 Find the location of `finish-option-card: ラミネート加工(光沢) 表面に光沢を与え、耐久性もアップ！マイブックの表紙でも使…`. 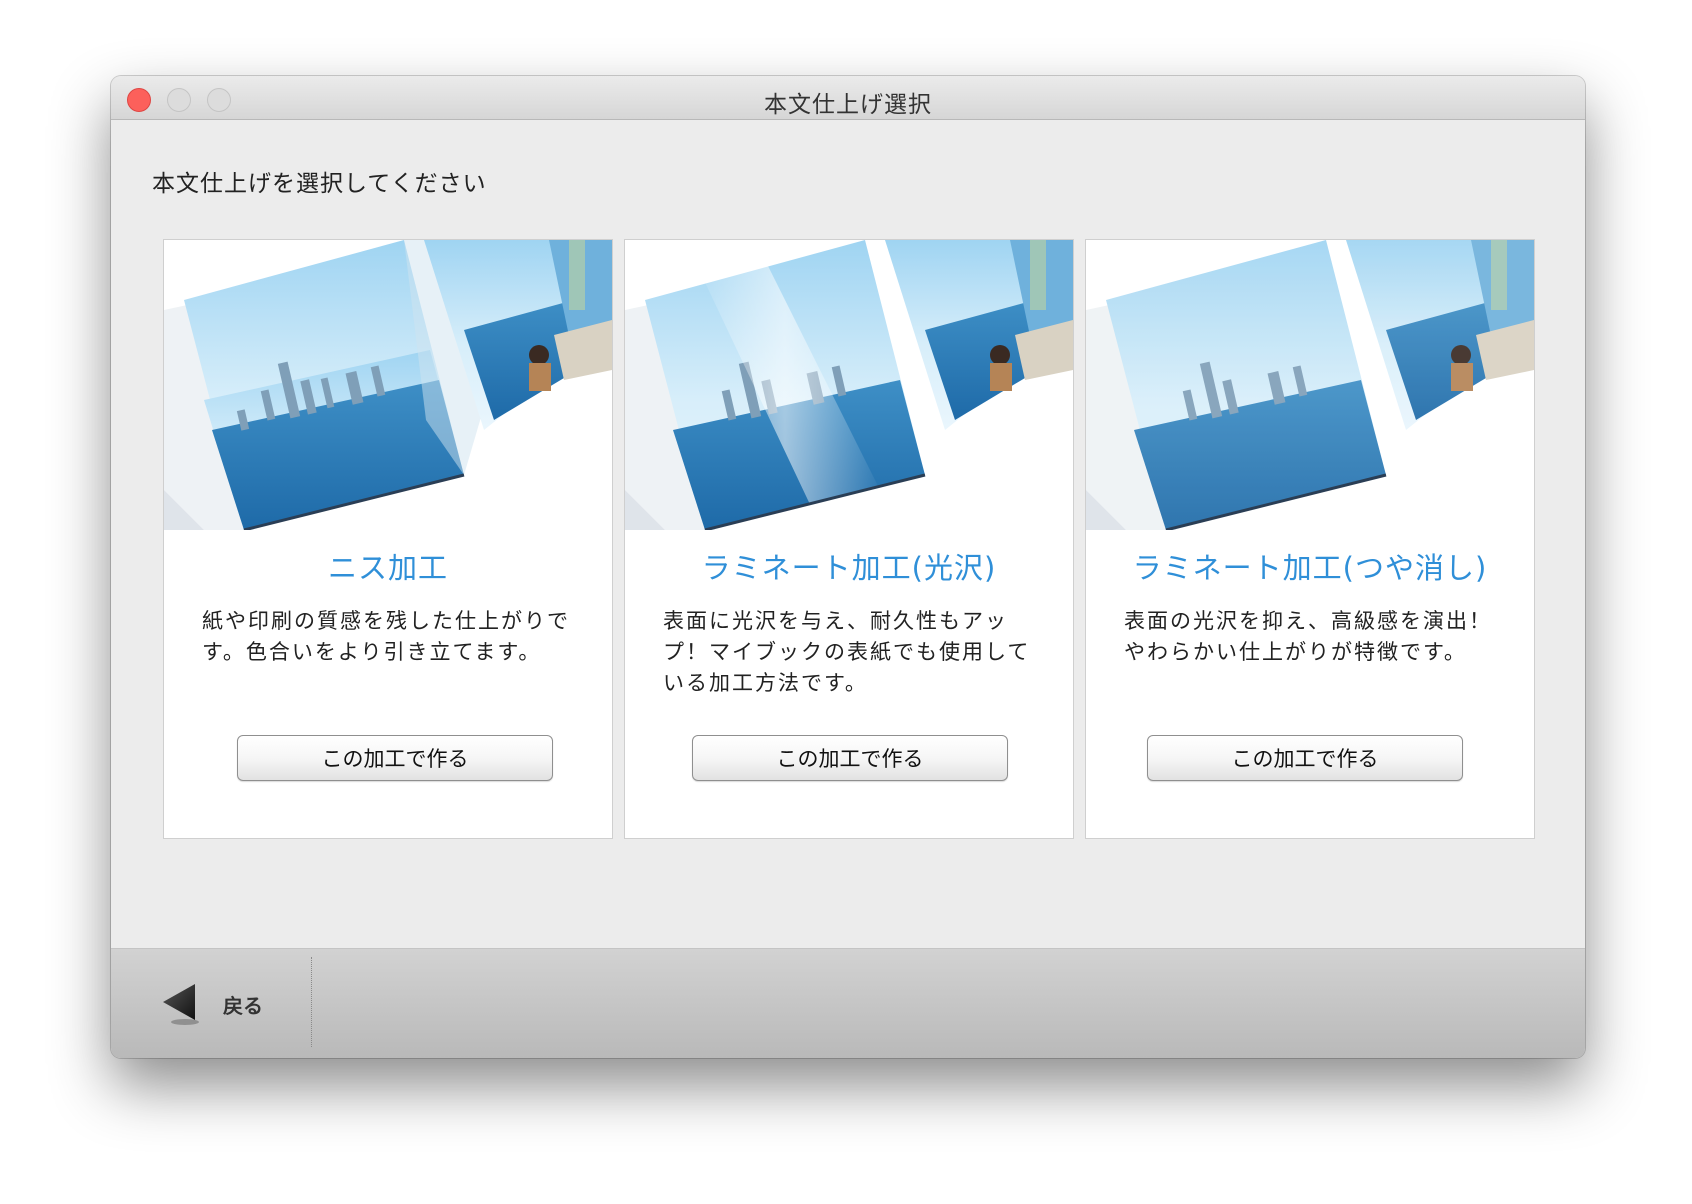

finish-option-card: ラミネート加工(光沢) 表面に光沢を与え、耐久性もアップ！マイブックの表紙でも使… is located at coordinates (849, 539).